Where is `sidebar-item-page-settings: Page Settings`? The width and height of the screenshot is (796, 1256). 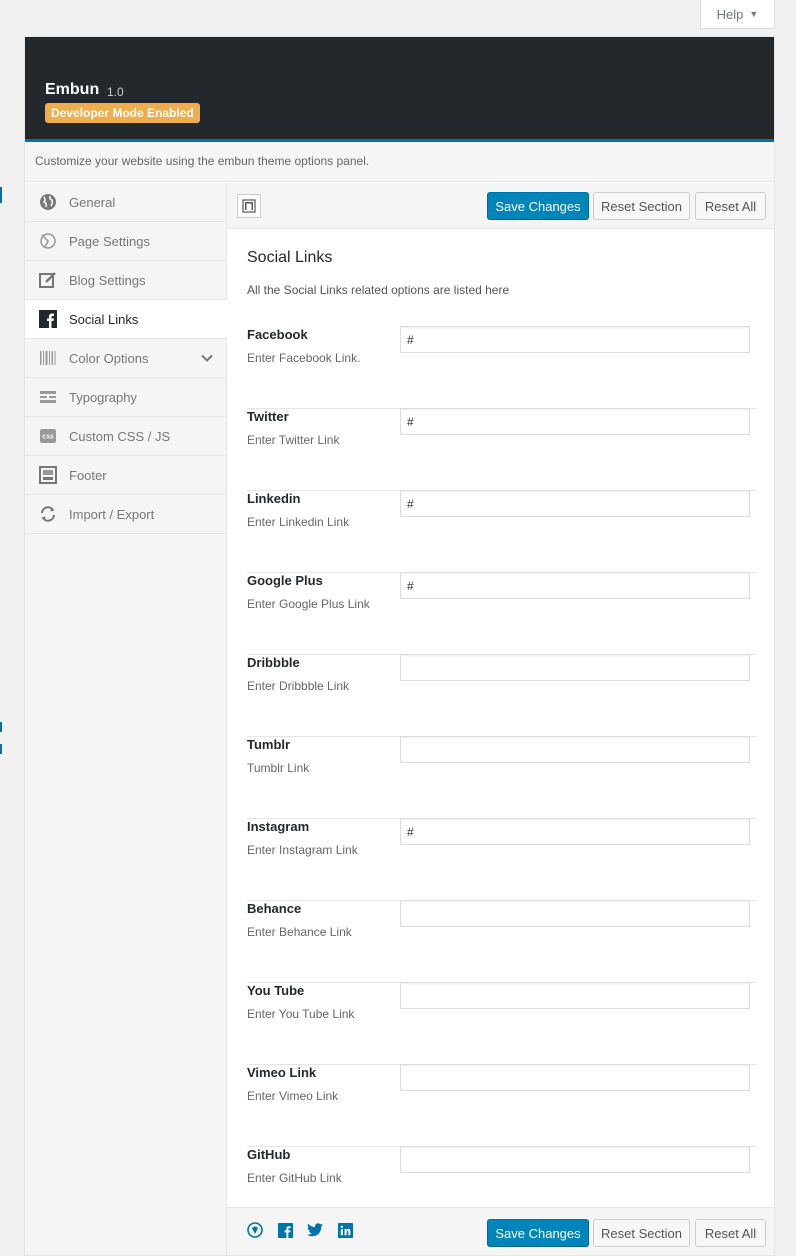 sidebar-item-page-settings: Page Settings is located at coordinates (125, 241).